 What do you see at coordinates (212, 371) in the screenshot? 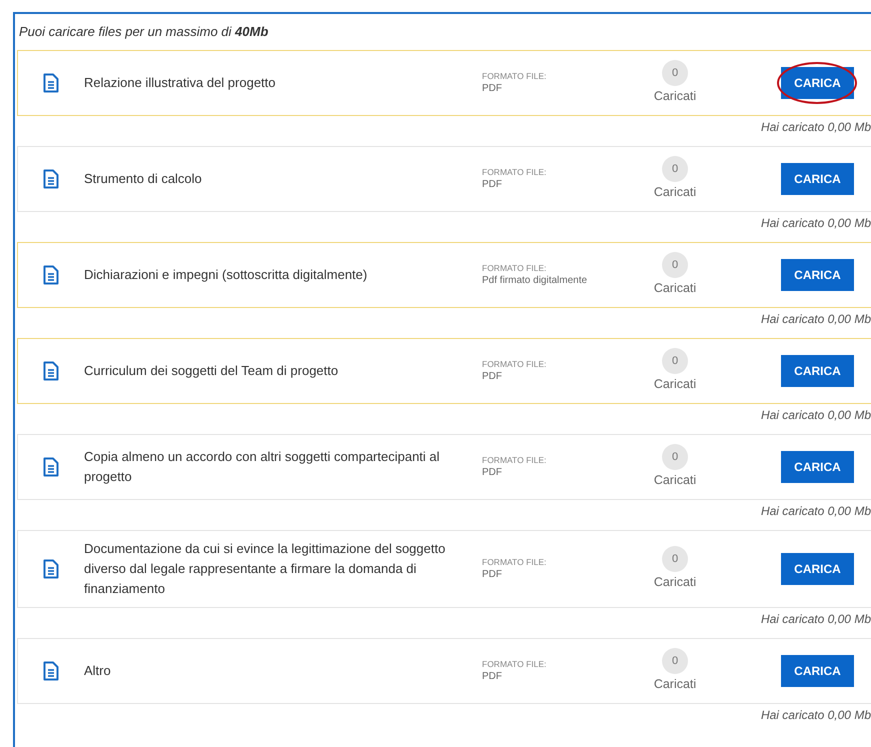
I see `document-title: Curriculum dei soggetti del Team di progetto` at bounding box center [212, 371].